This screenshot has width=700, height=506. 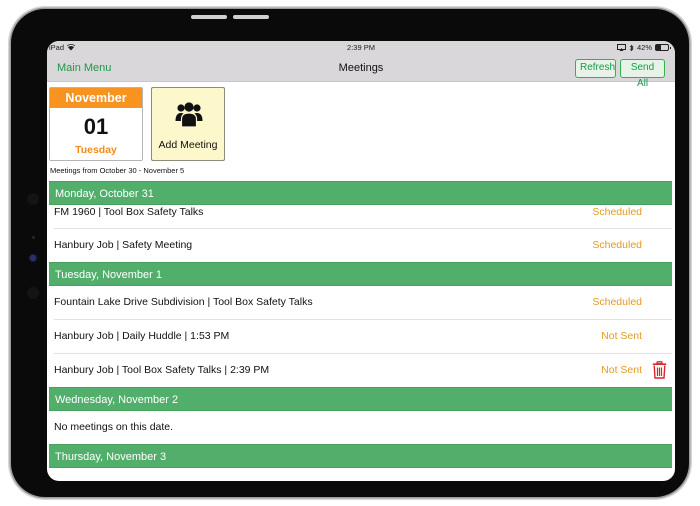 What do you see at coordinates (33, 258) in the screenshot?
I see `front-camera` at bounding box center [33, 258].